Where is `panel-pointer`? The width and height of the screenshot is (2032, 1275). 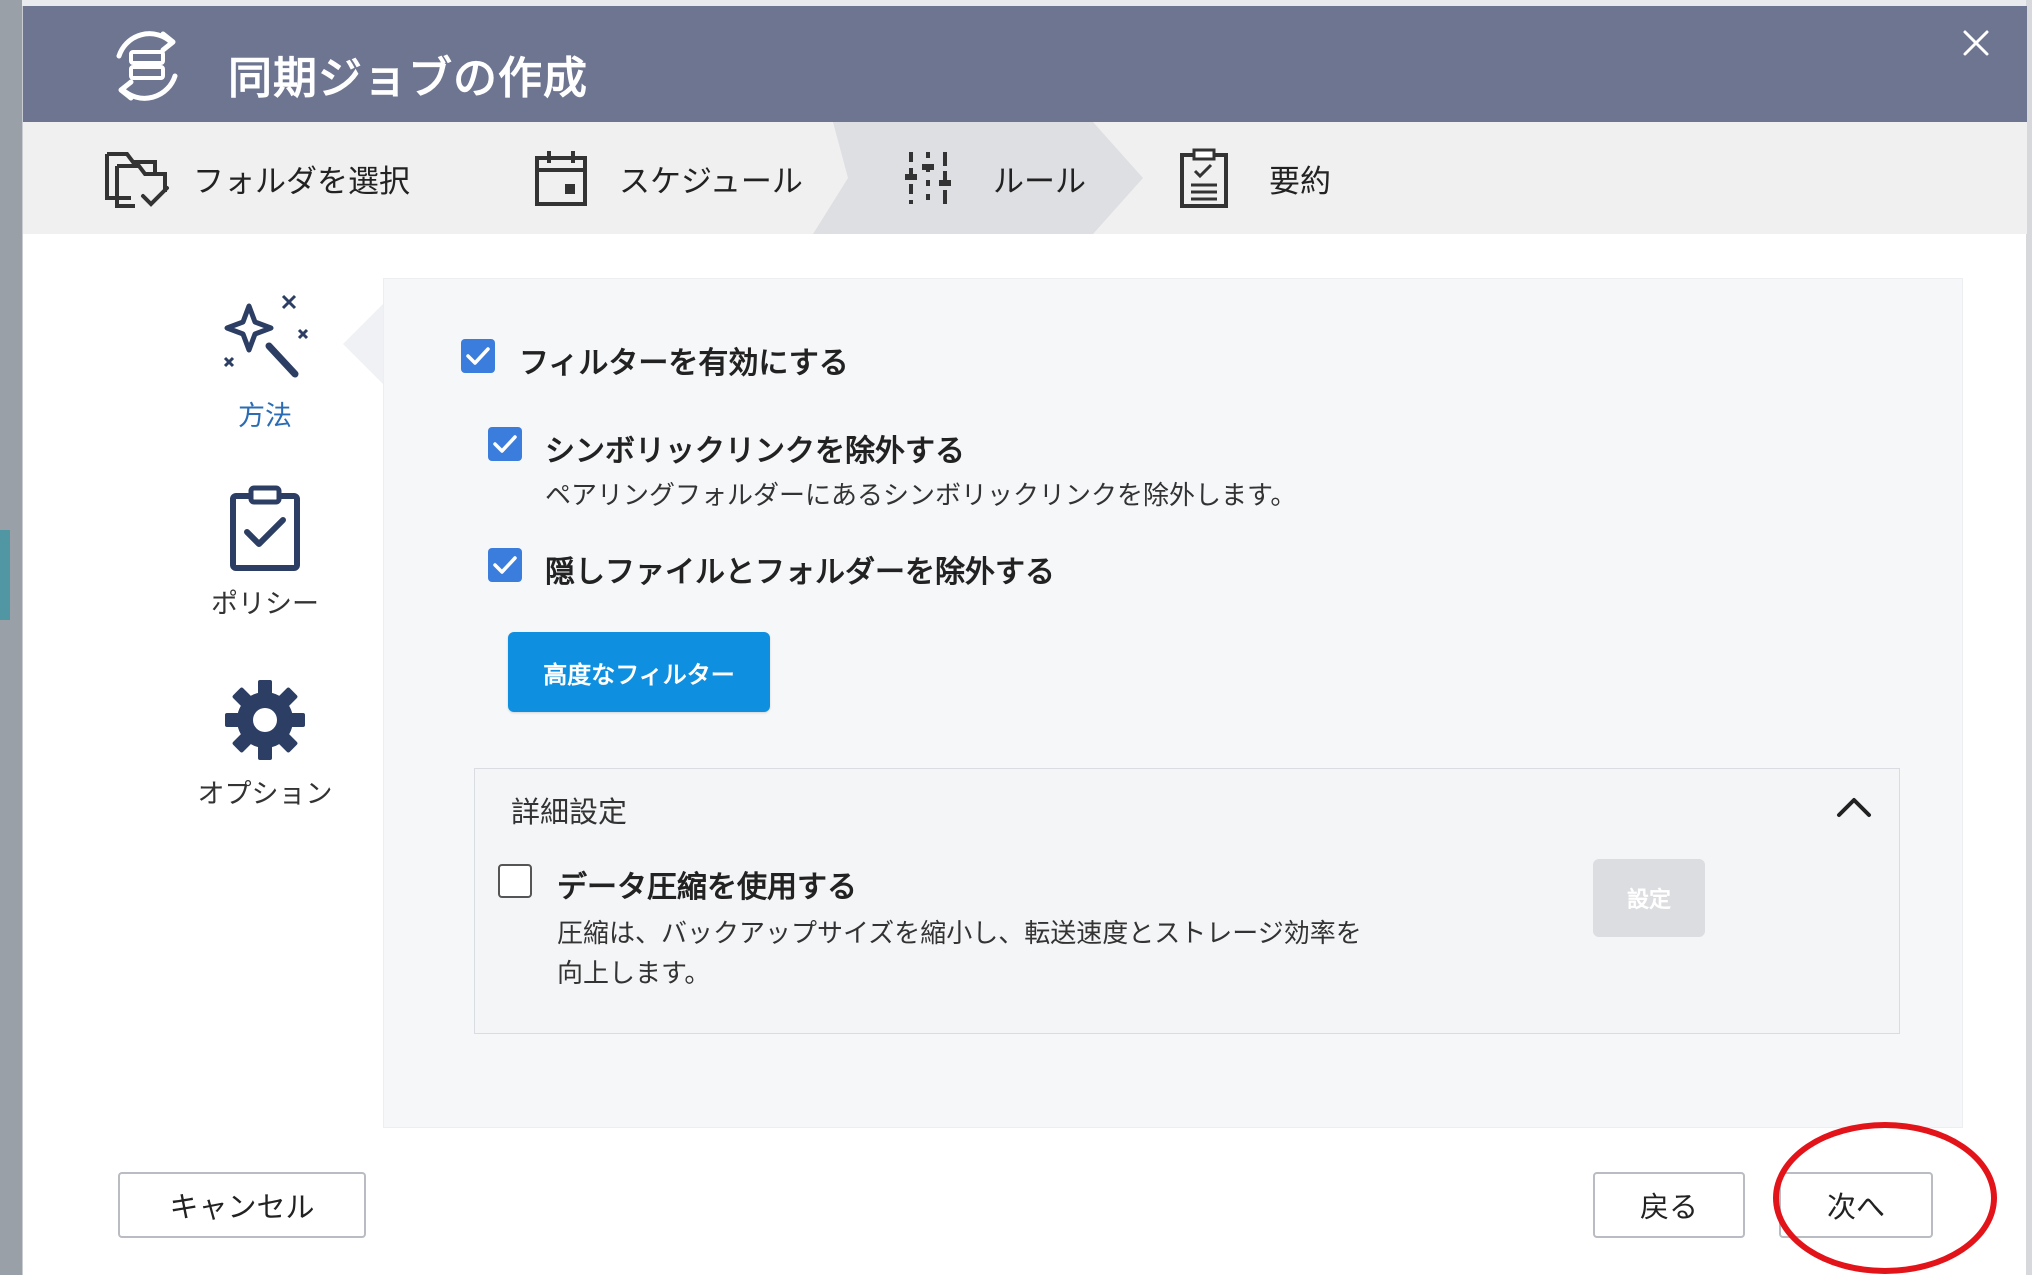
panel-pointer is located at coordinates (364, 344).